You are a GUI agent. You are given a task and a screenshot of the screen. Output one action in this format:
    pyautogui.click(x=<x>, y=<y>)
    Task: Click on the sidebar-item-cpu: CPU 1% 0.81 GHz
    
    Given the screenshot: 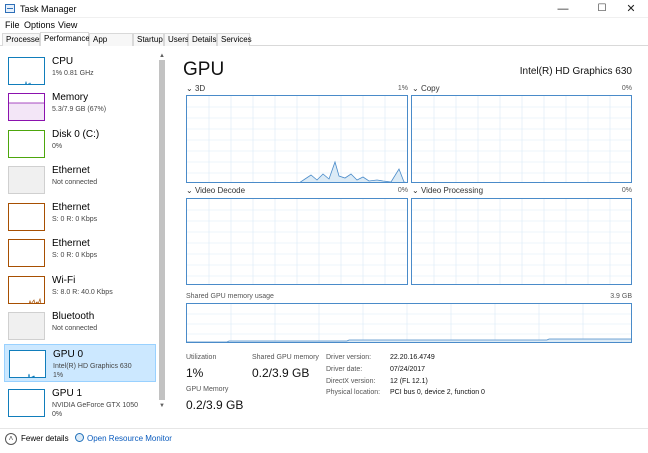 What is the action you would take?
    pyautogui.click(x=80, y=71)
    